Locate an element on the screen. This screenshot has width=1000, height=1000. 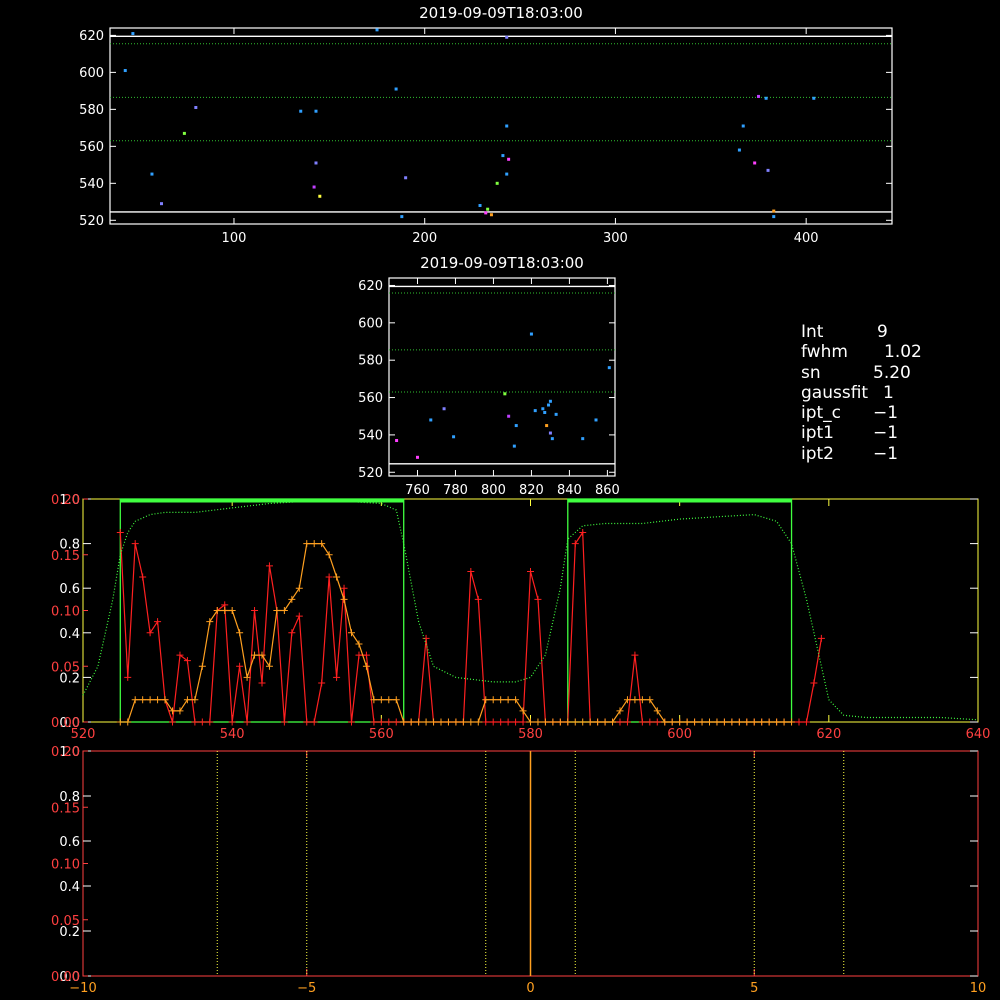
x-tick-label: 640 is located at coordinates (978, 734).